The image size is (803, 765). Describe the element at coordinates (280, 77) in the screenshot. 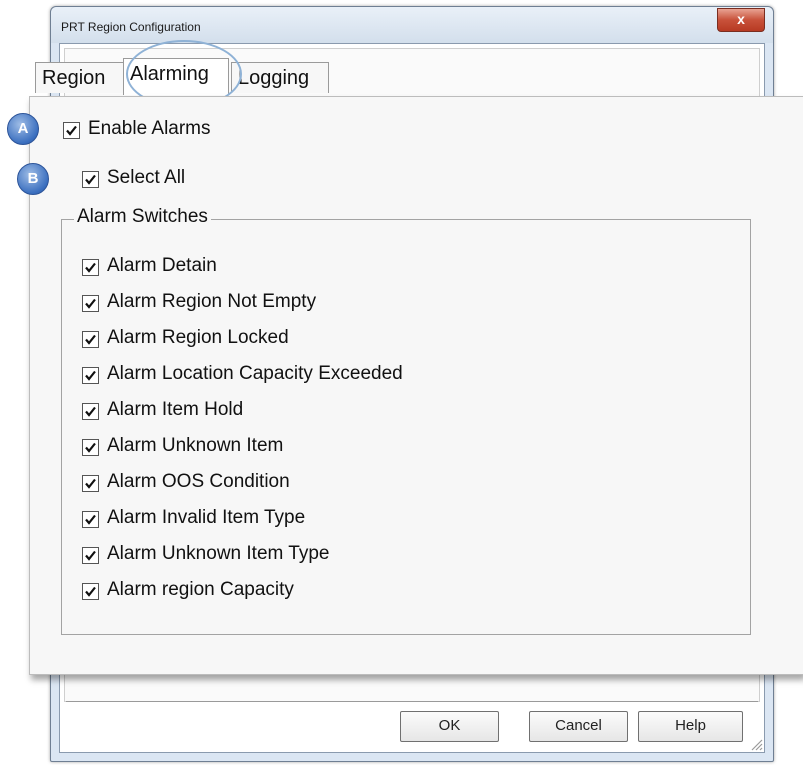

I see `tab-logging: Logging` at that location.